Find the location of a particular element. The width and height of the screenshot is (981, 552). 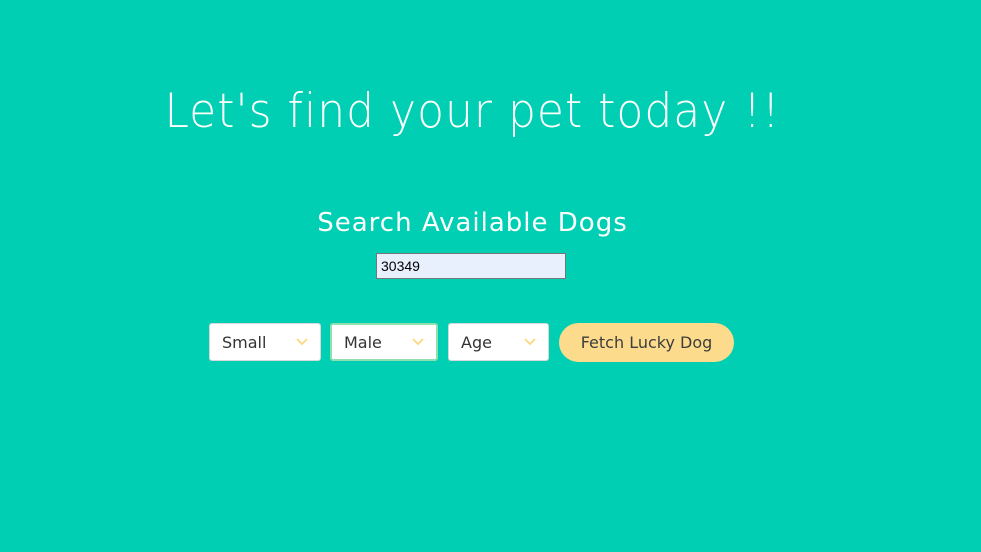

zip-code-input is located at coordinates (471, 266).